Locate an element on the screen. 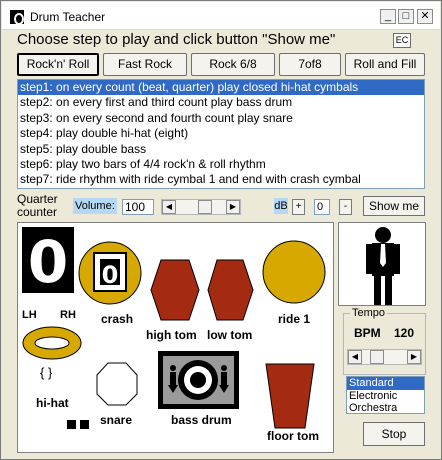  maximize-button: □ is located at coordinates (406, 16).